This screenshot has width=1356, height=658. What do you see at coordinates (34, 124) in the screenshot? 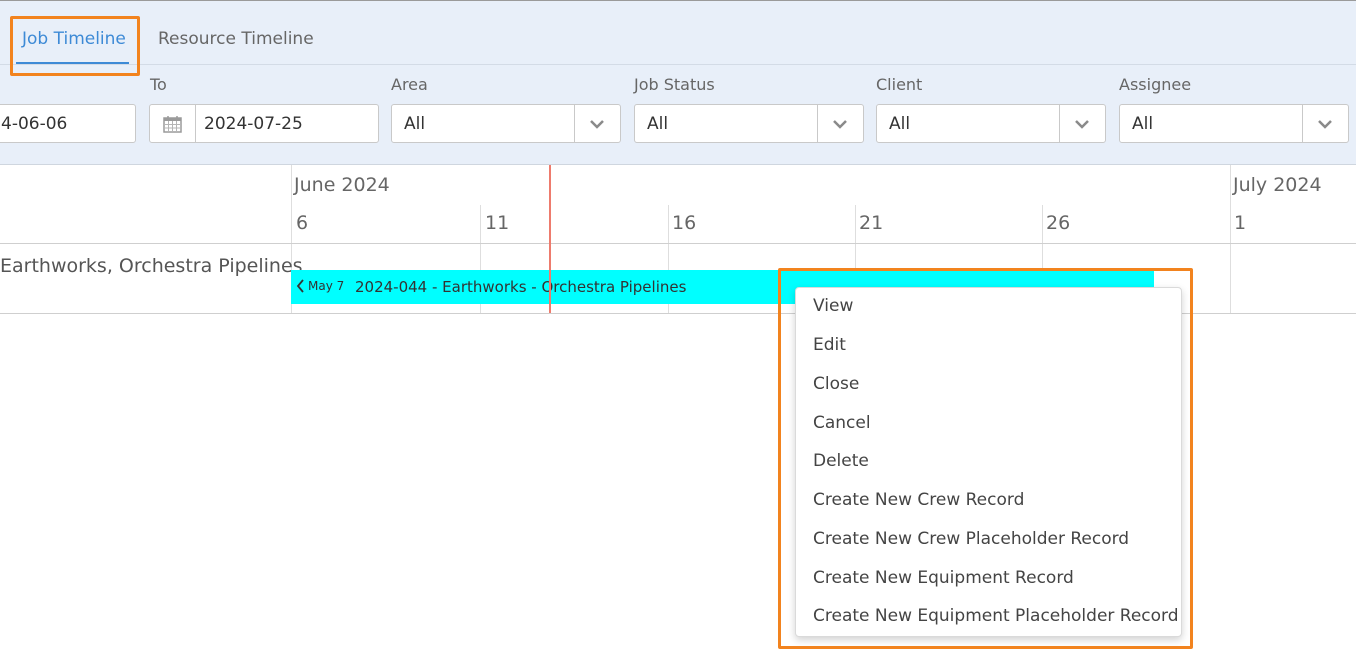
I see `from-date-value: 4-06-06` at bounding box center [34, 124].